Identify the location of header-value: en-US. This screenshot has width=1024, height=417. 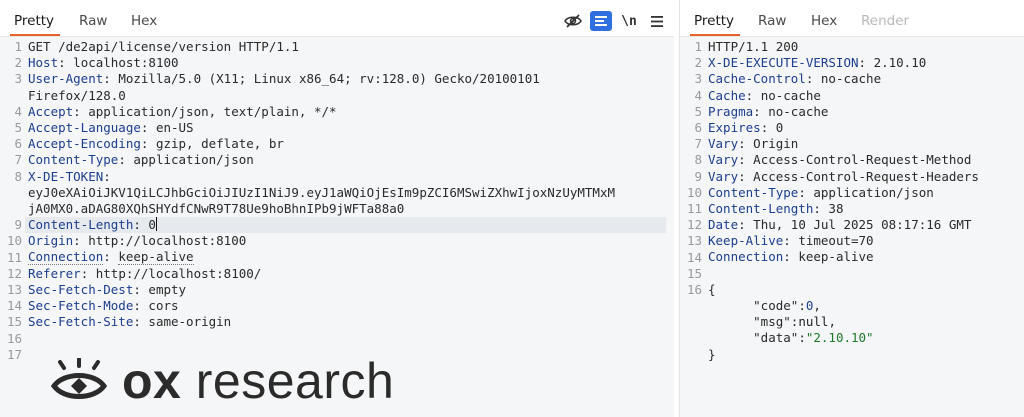
(174, 127).